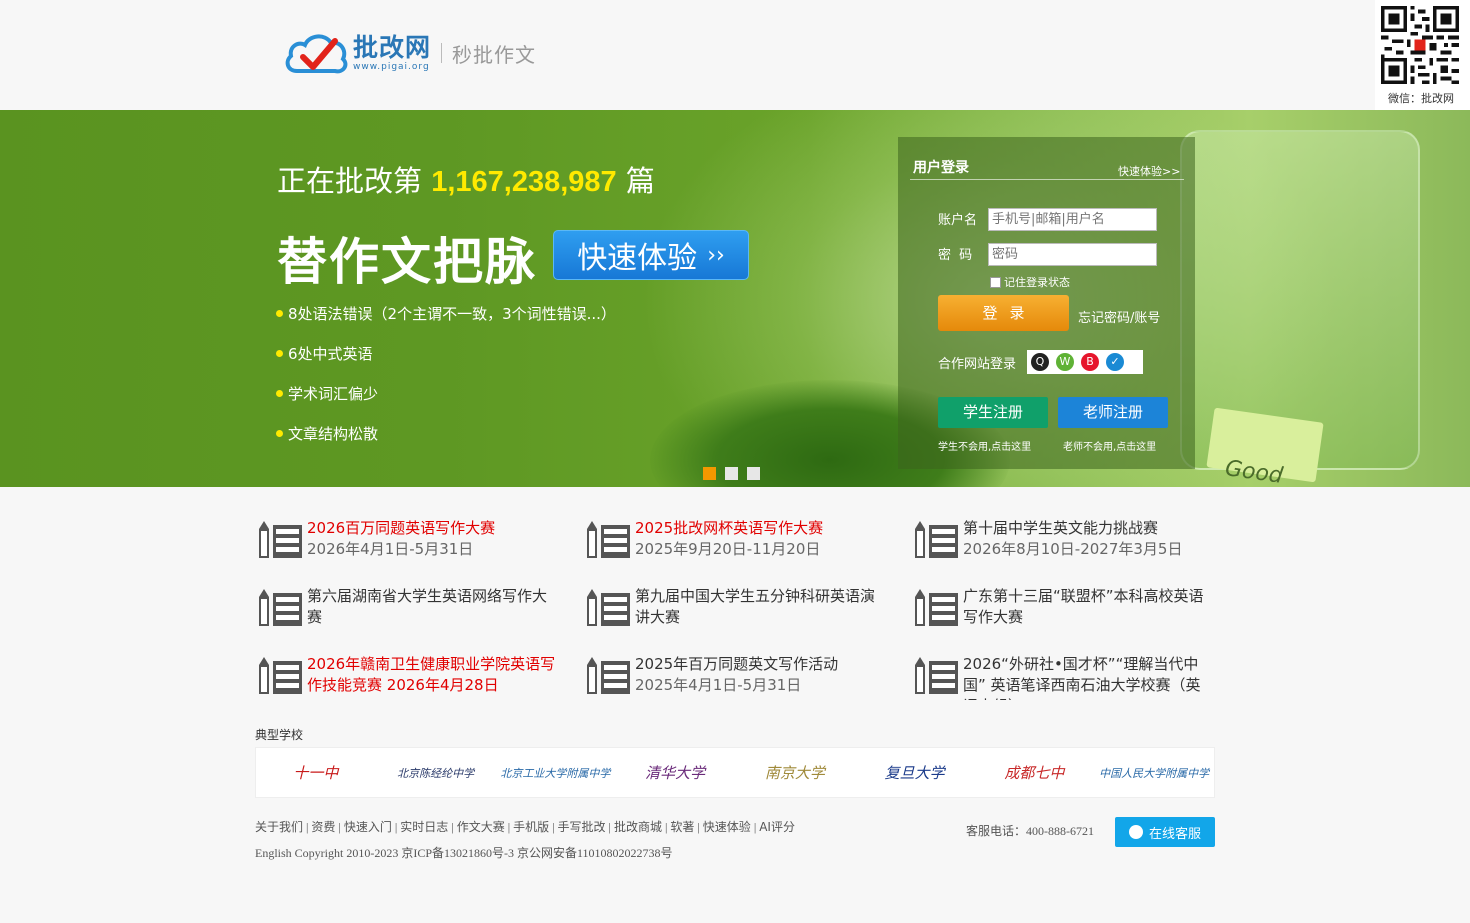 The height and width of the screenshot is (923, 1470). What do you see at coordinates (1065, 362) in the screenshot?
I see `wechat-icon: W` at bounding box center [1065, 362].